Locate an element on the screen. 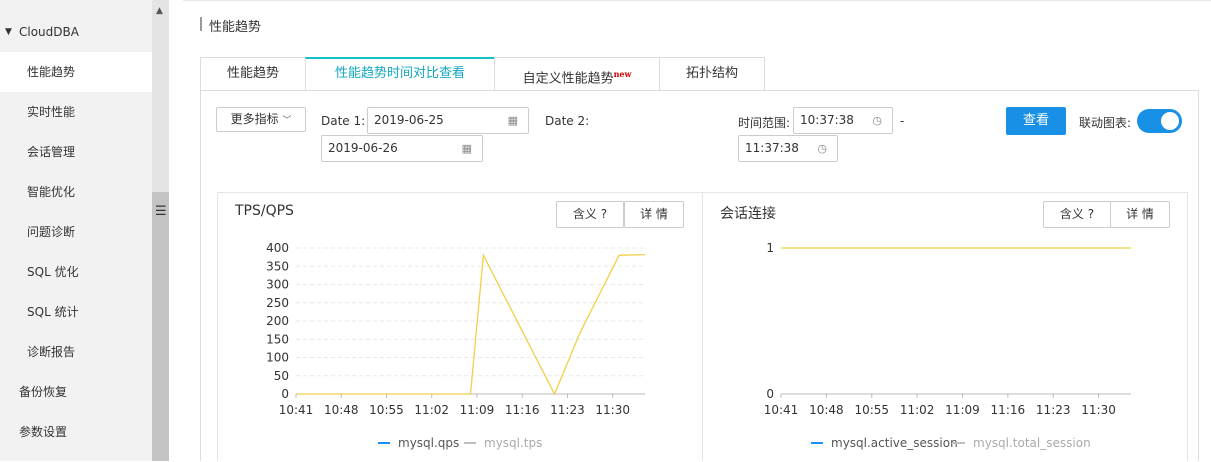 The image size is (1211, 462). sidebar-item-label: 问题诊断 is located at coordinates (51, 232).